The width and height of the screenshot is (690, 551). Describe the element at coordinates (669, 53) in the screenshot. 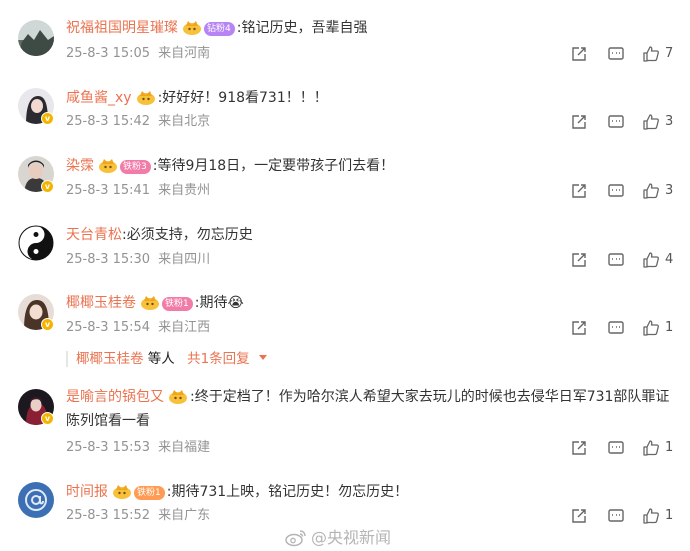

I see `like-count: 7` at that location.